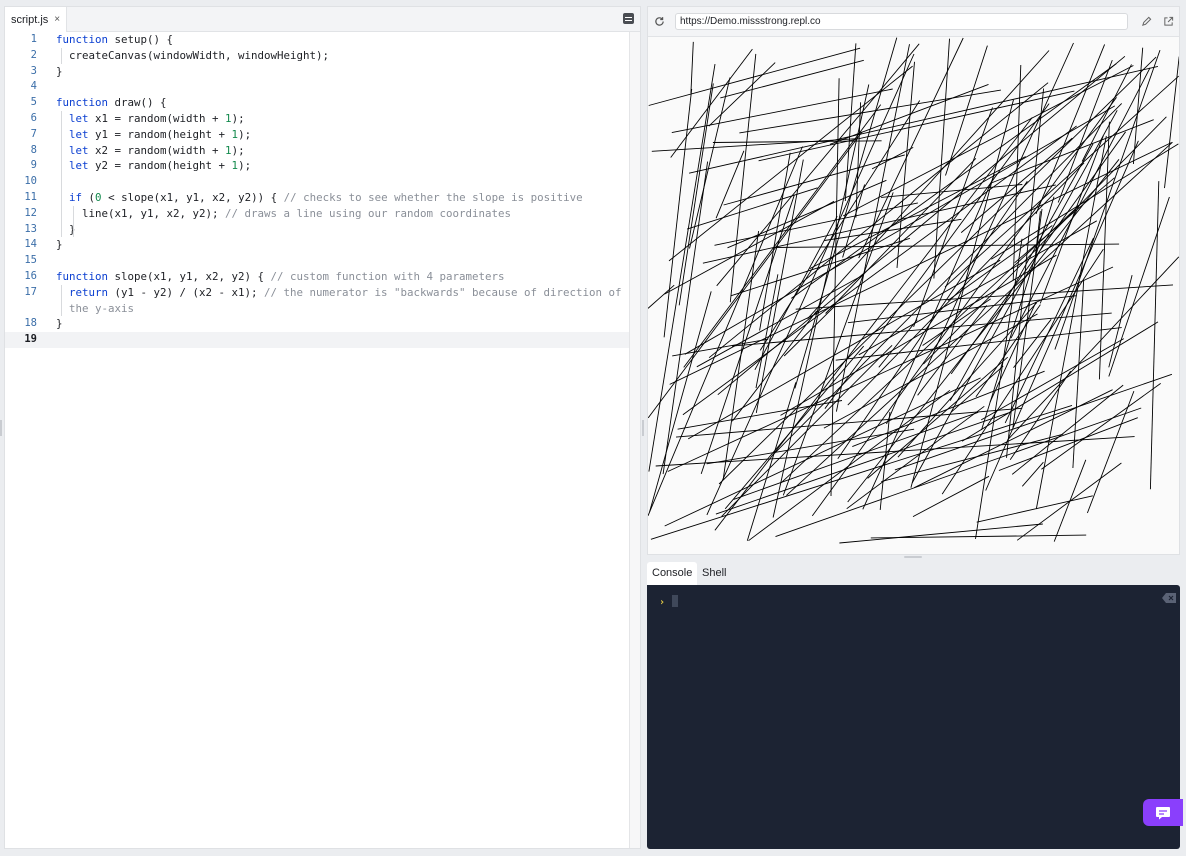  I want to click on tab-script-js: script.js ×, so click(36, 19).